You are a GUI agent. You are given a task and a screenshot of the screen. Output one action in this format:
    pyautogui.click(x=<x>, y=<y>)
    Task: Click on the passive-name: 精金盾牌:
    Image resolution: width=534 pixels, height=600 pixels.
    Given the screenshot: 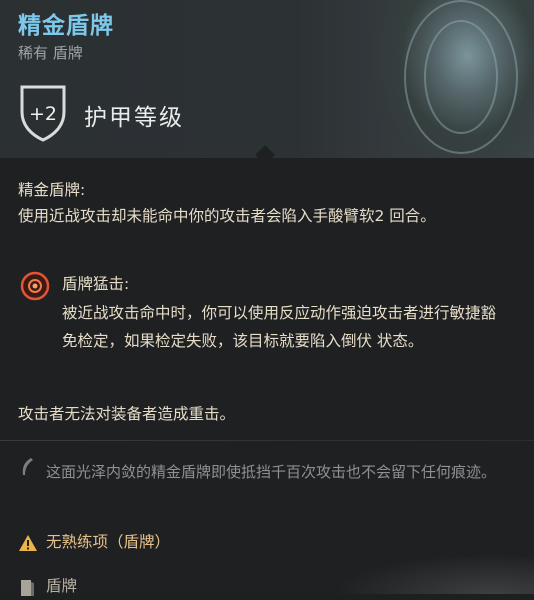 What is the action you would take?
    pyautogui.click(x=52, y=190)
    